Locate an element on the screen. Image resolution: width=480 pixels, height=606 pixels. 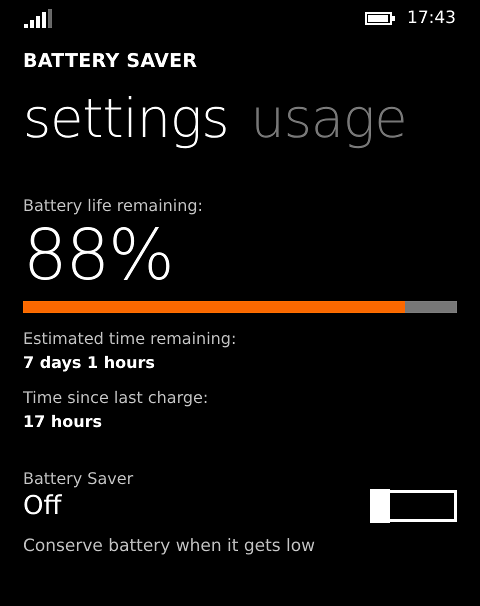
info-value: 17 hours is located at coordinates (63, 421).